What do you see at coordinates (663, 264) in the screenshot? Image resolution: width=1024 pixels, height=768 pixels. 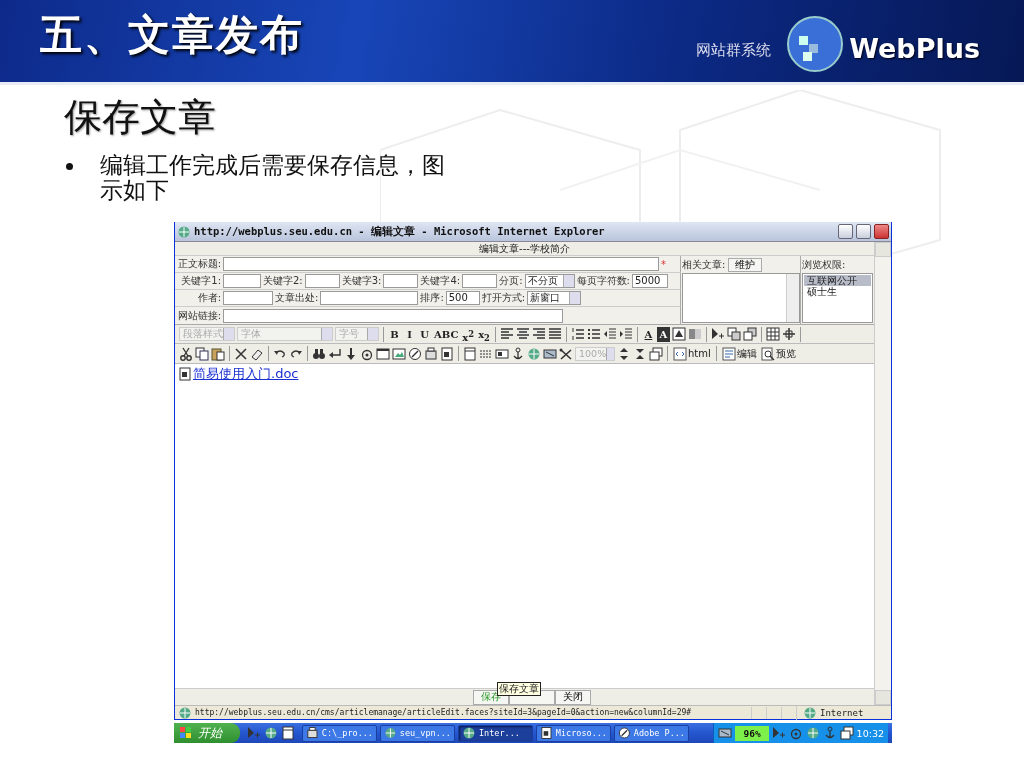 I see `required-mark: *` at bounding box center [663, 264].